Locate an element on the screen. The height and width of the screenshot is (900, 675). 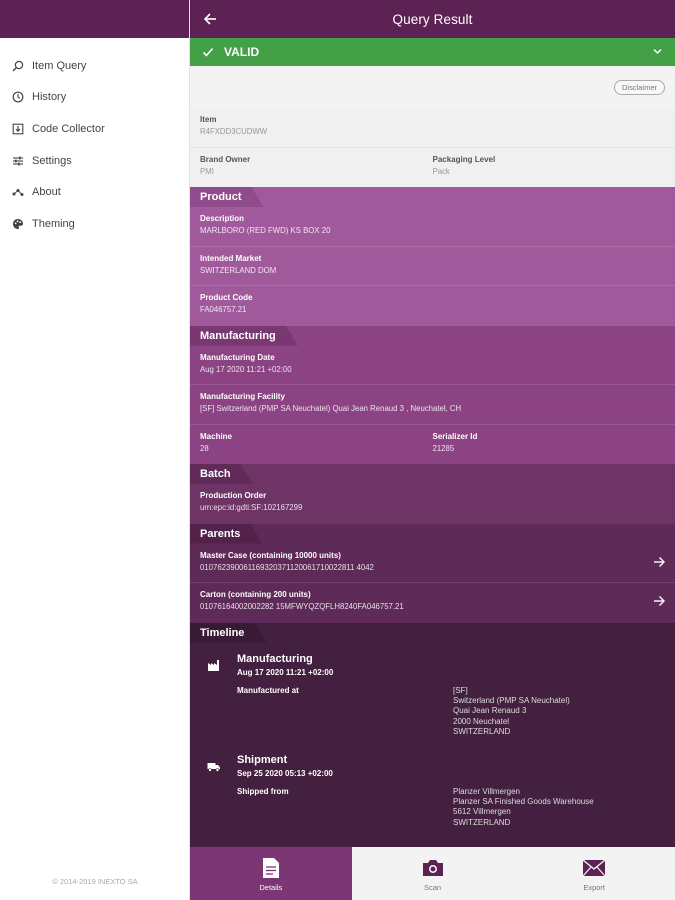
document-icon is located at coordinates (271, 868).